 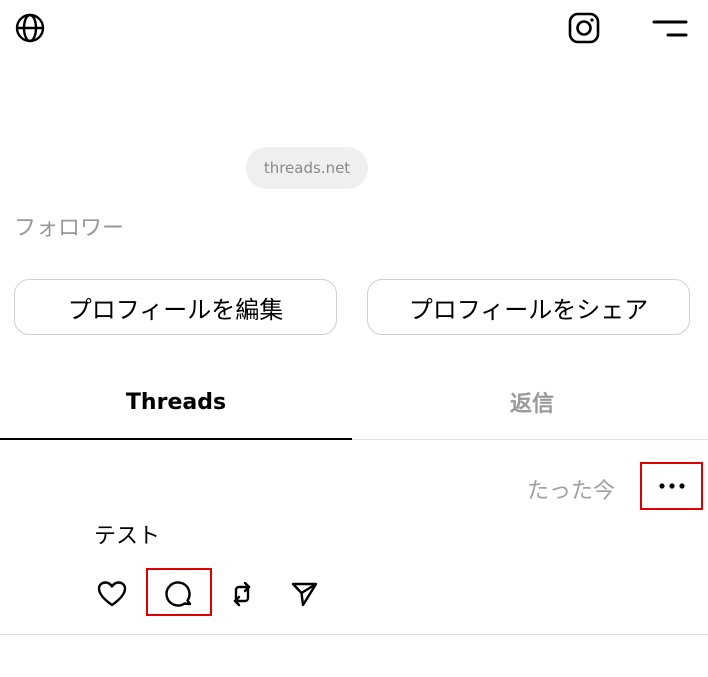 What do you see at coordinates (307, 168) in the screenshot?
I see `domain-pill: threads.net` at bounding box center [307, 168].